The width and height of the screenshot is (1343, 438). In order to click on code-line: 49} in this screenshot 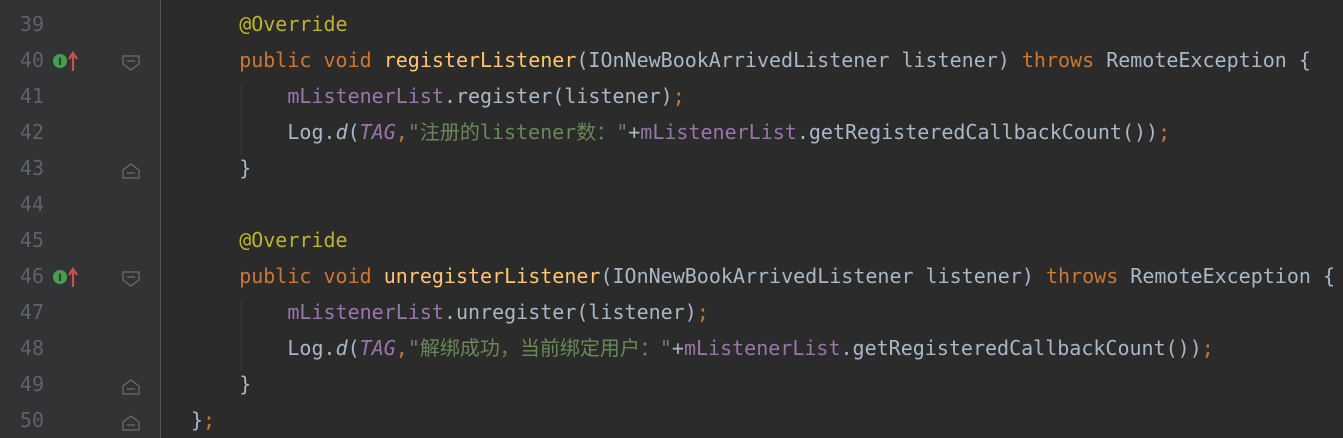, I will do `click(671, 384)`.